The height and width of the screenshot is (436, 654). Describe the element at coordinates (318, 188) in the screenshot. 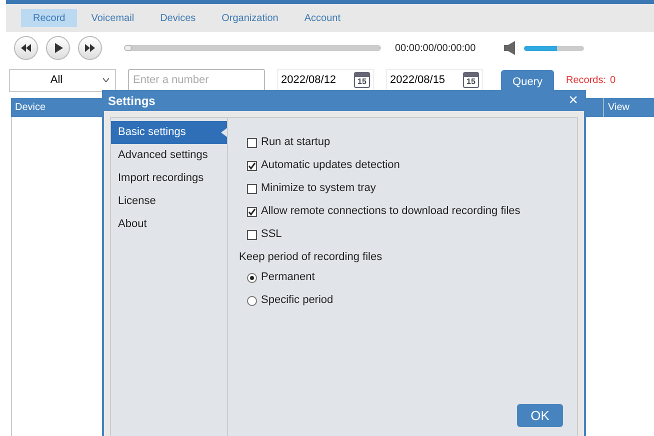

I see `option-label: Minimize to system tray` at that location.